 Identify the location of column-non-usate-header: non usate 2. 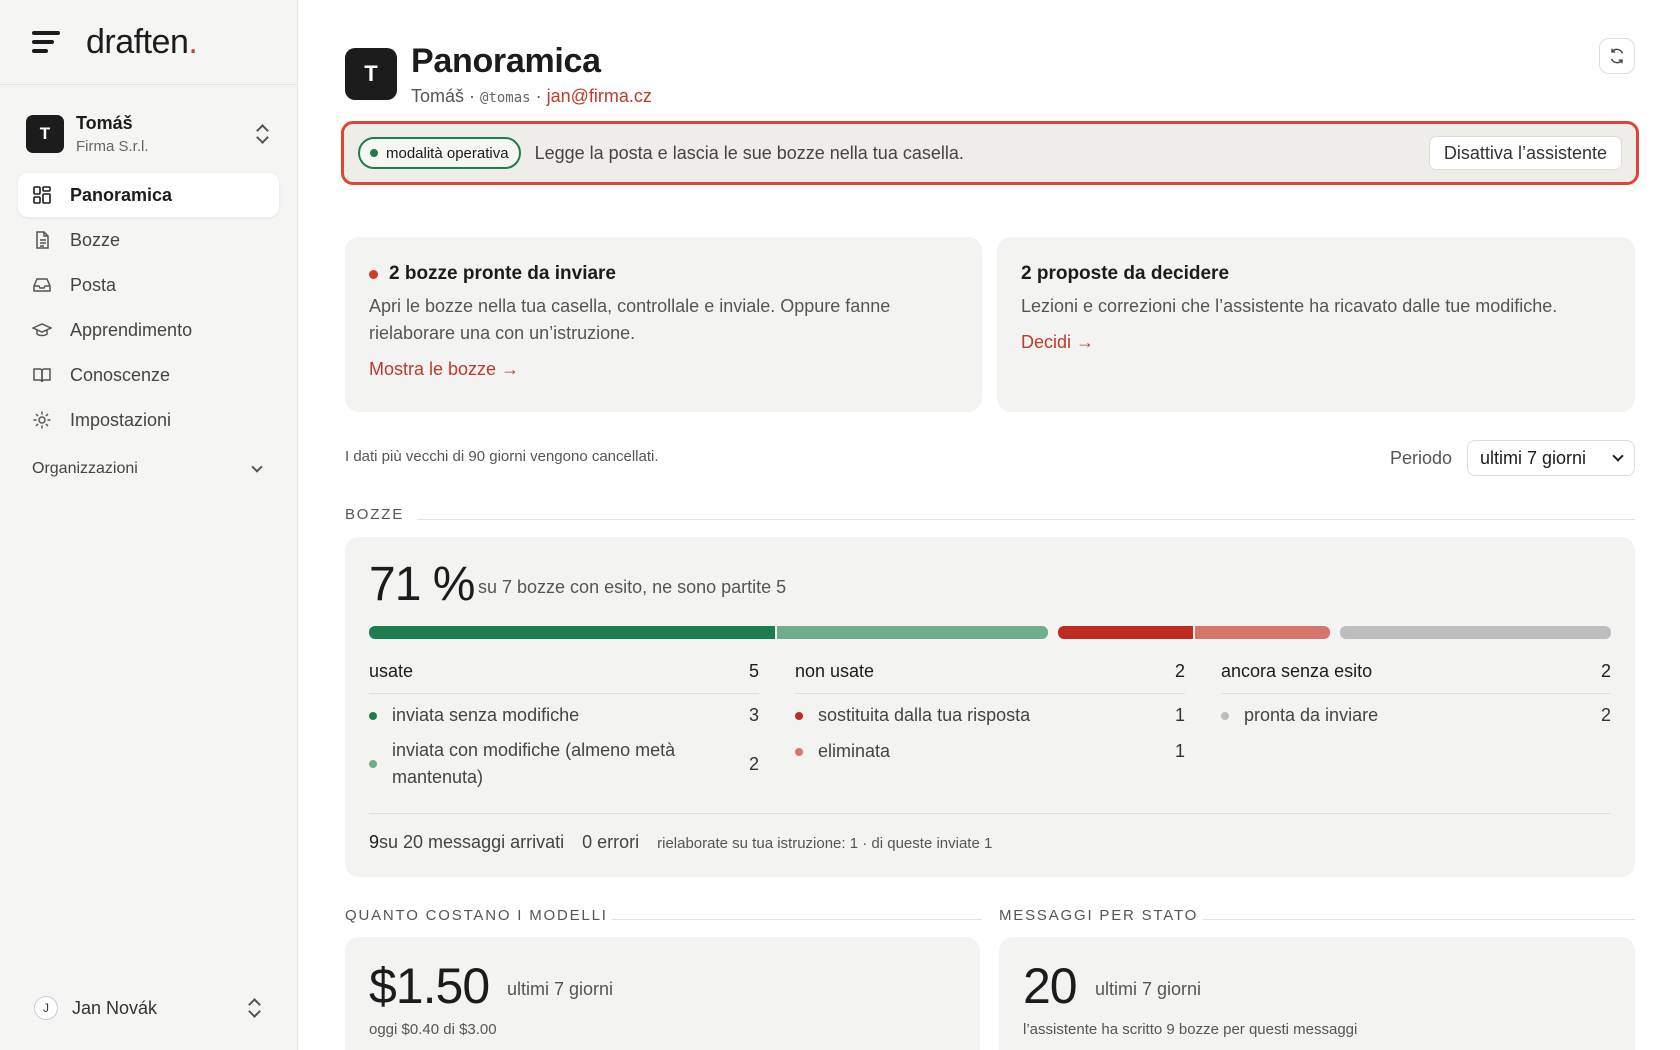
(990, 671).